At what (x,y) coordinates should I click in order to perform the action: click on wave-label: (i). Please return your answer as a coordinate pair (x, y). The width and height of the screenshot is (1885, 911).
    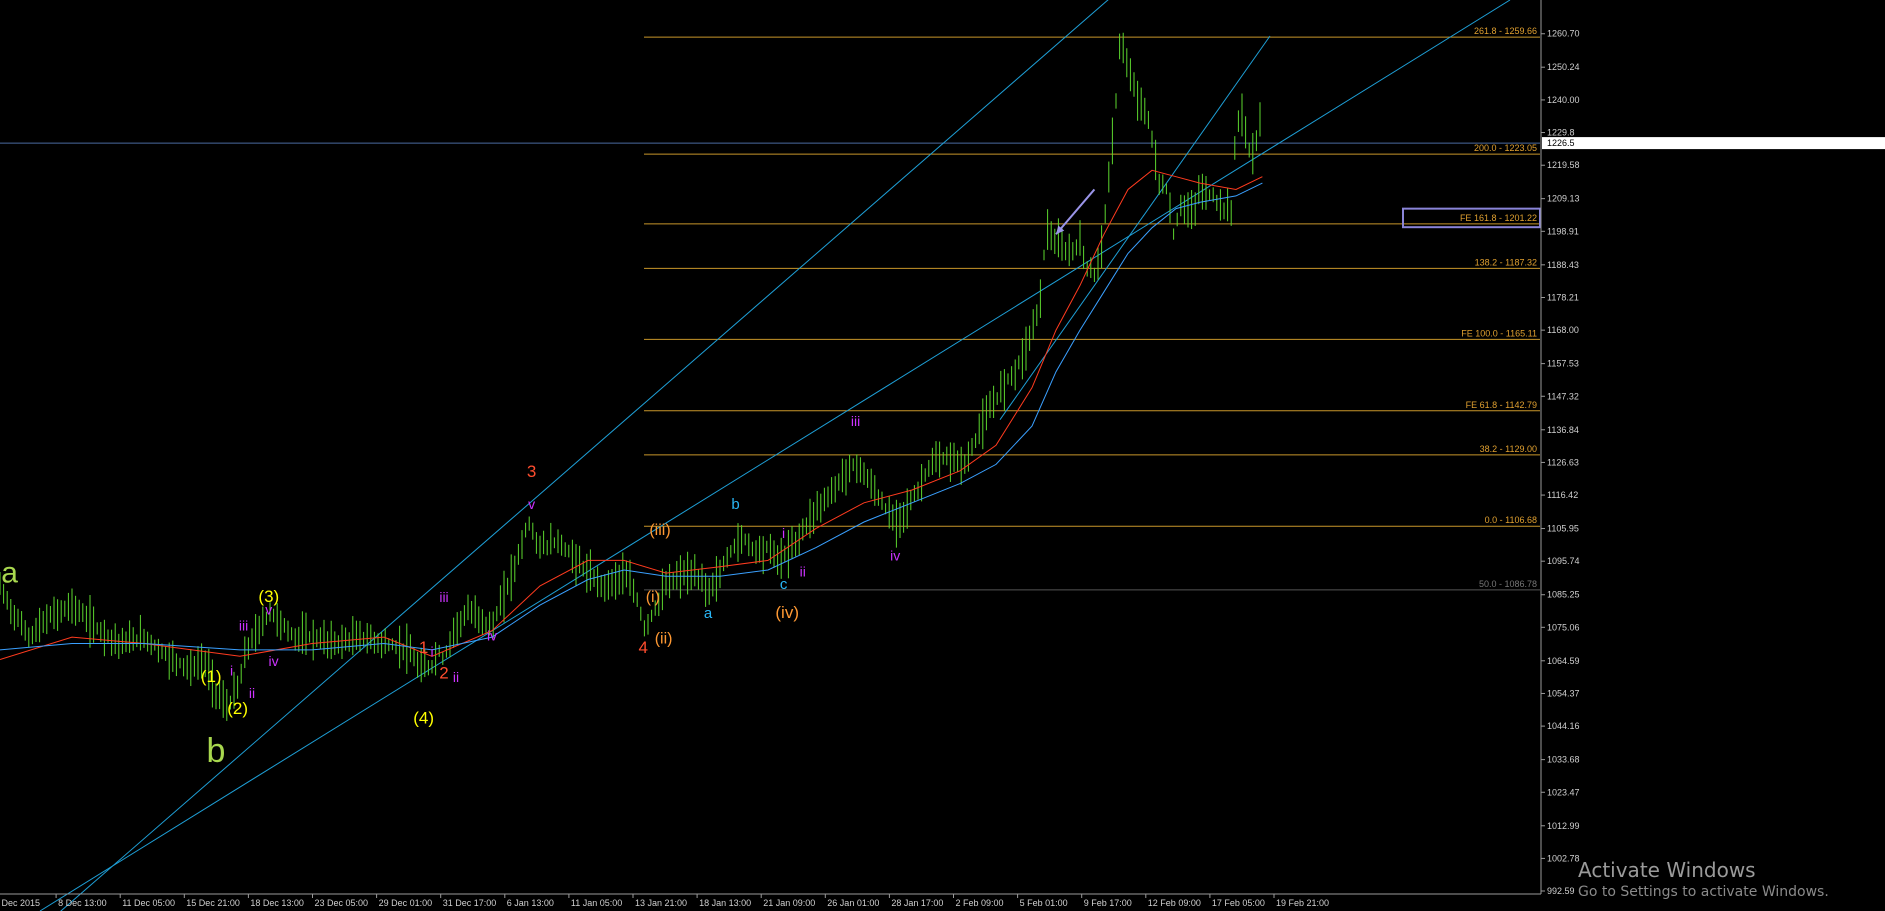
    Looking at the image, I should click on (653, 597).